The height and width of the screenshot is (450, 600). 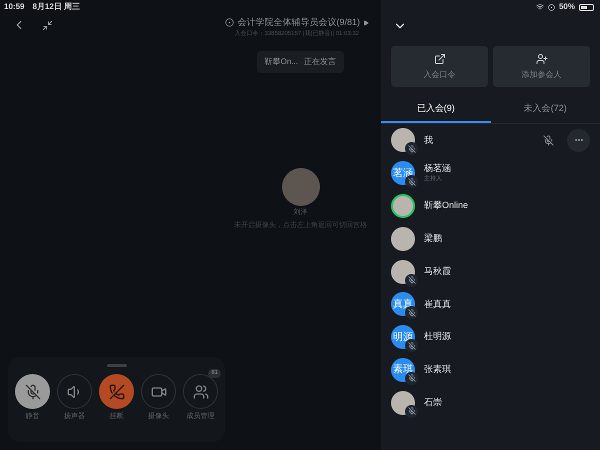 I want to click on record-icon, so click(x=229, y=23).